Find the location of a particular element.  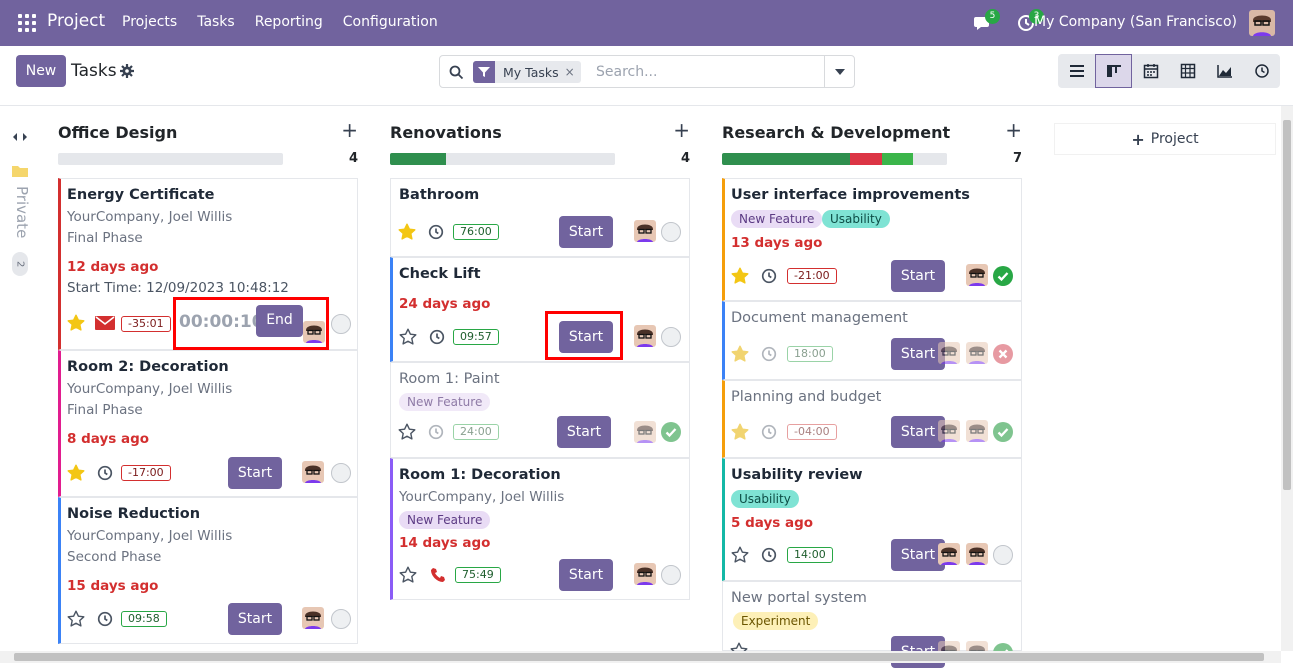

vertical-scrollbar is located at coordinates (1287, 378).